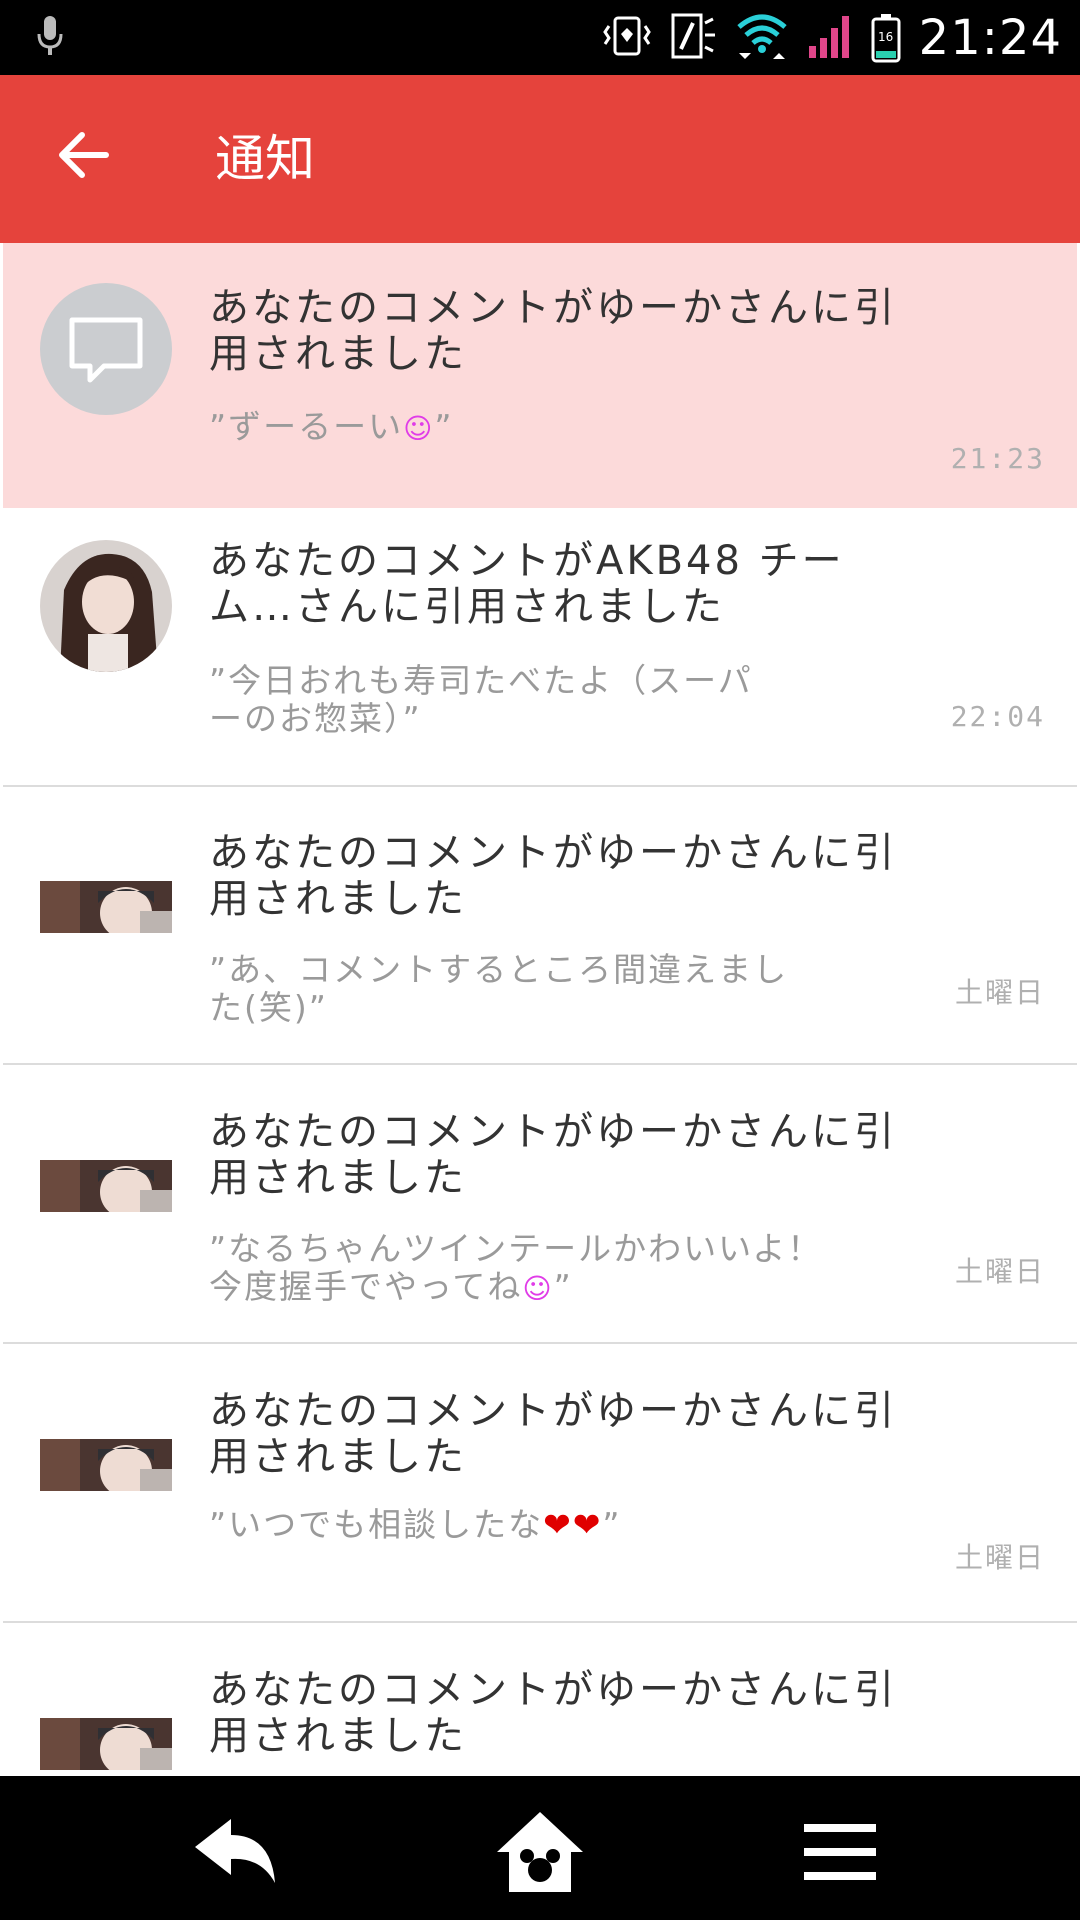 Image resolution: width=1080 pixels, height=1920 pixels. I want to click on vibrate-icon, so click(626, 38).